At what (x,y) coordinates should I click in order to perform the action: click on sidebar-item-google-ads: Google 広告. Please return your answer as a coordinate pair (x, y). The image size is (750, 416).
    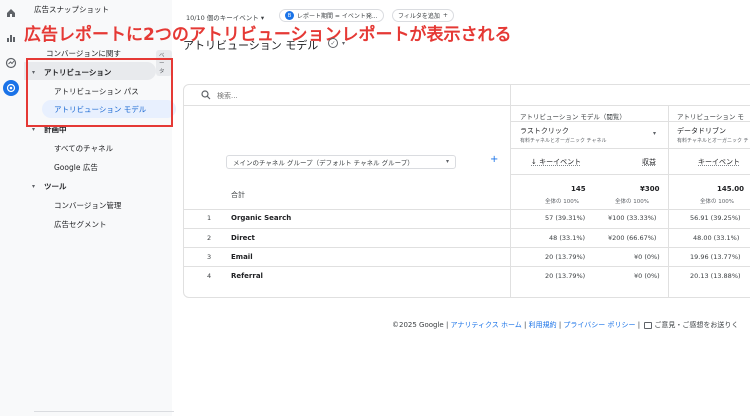
    Looking at the image, I should click on (76, 167).